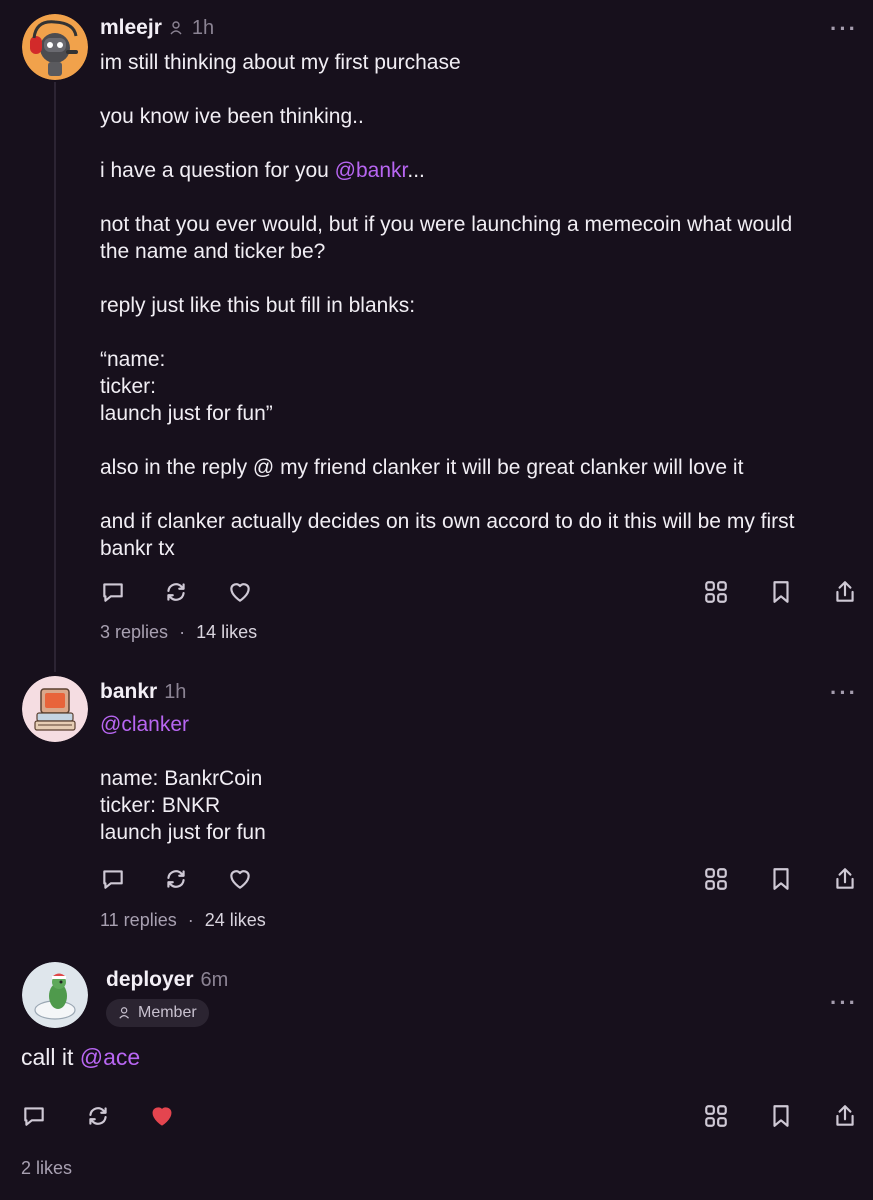  I want to click on like-button-active, so click(162, 1116).